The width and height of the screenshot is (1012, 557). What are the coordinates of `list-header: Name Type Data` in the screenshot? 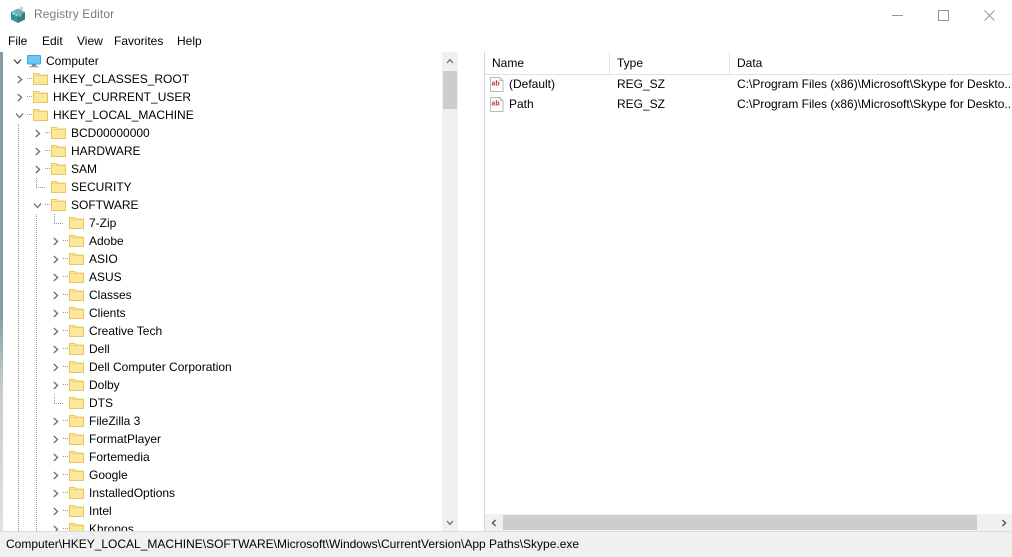 It's located at (748, 63).